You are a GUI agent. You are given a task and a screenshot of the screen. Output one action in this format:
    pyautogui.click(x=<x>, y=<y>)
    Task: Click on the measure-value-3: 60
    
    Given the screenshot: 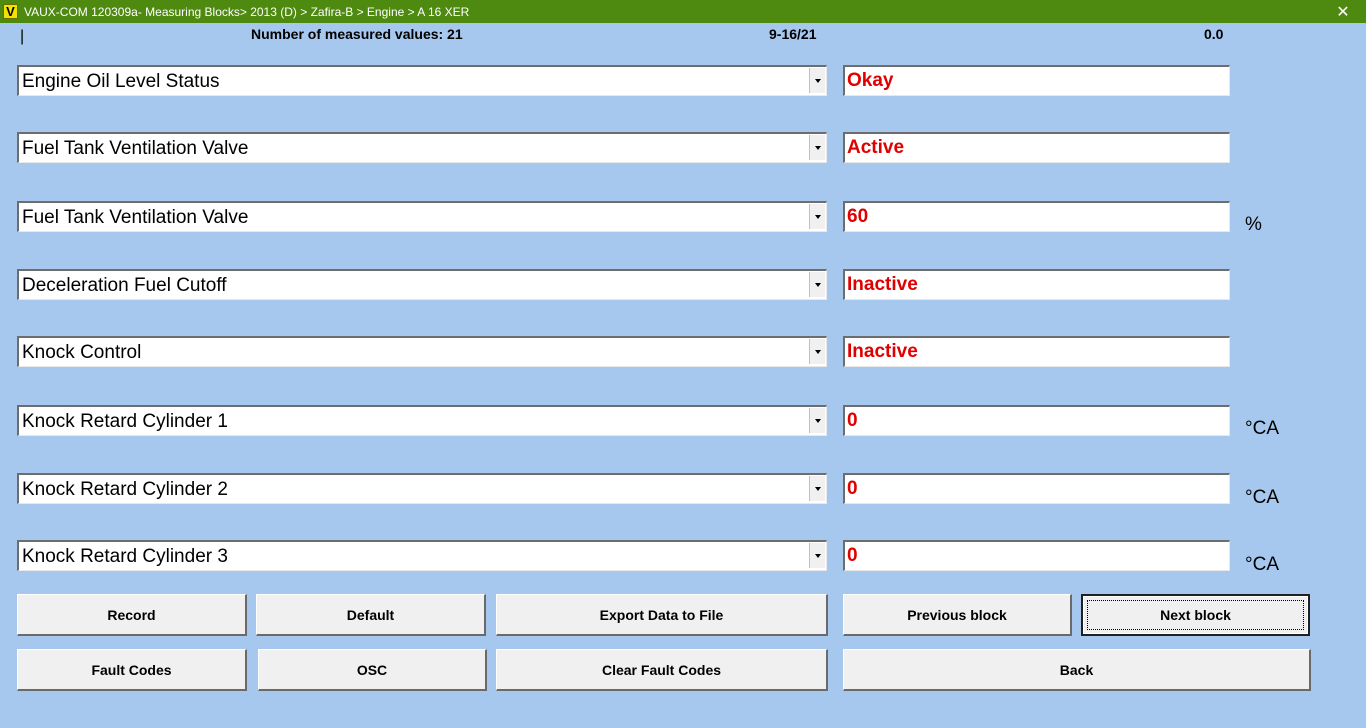 What is the action you would take?
    pyautogui.click(x=1036, y=216)
    